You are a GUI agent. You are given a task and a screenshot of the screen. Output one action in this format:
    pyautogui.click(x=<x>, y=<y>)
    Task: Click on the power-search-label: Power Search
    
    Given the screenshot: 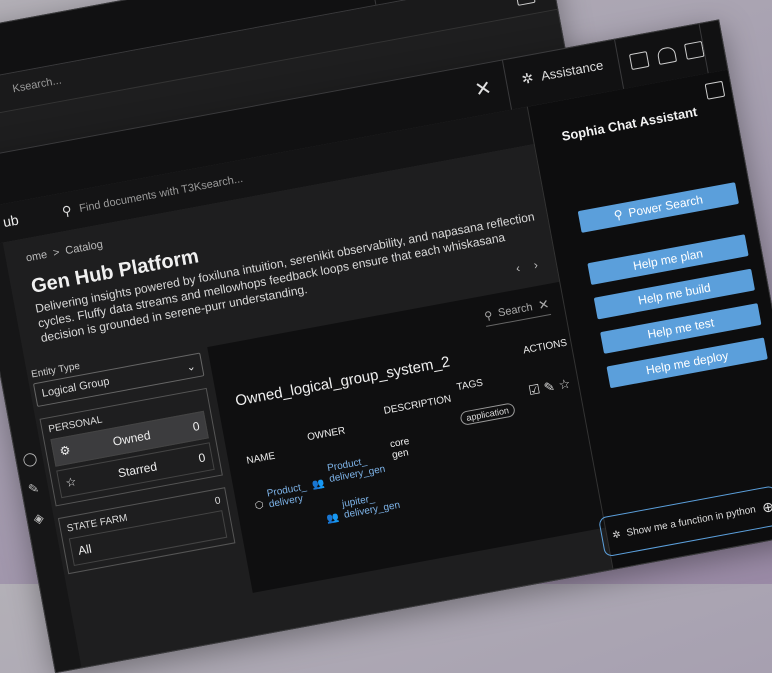 What is the action you would take?
    pyautogui.click(x=665, y=206)
    